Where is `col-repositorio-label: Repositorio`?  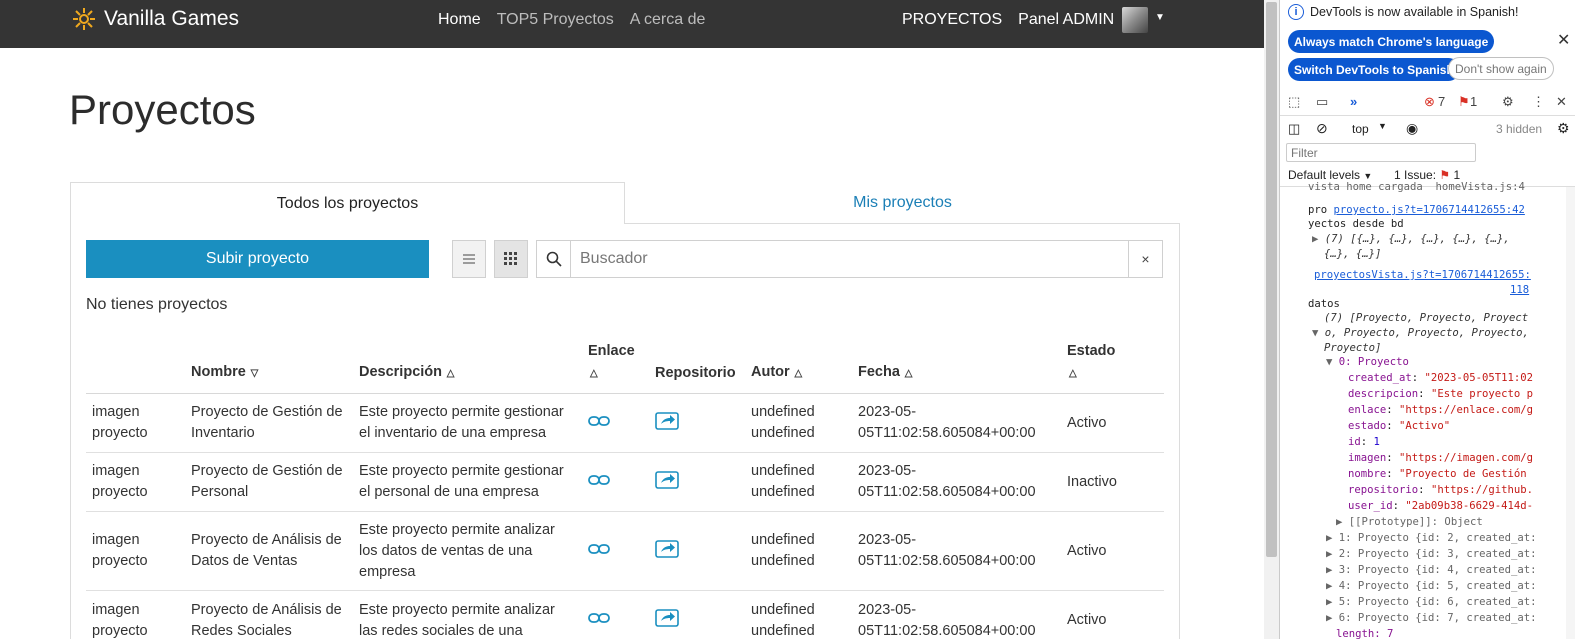
col-repositorio-label: Repositorio is located at coordinates (695, 373).